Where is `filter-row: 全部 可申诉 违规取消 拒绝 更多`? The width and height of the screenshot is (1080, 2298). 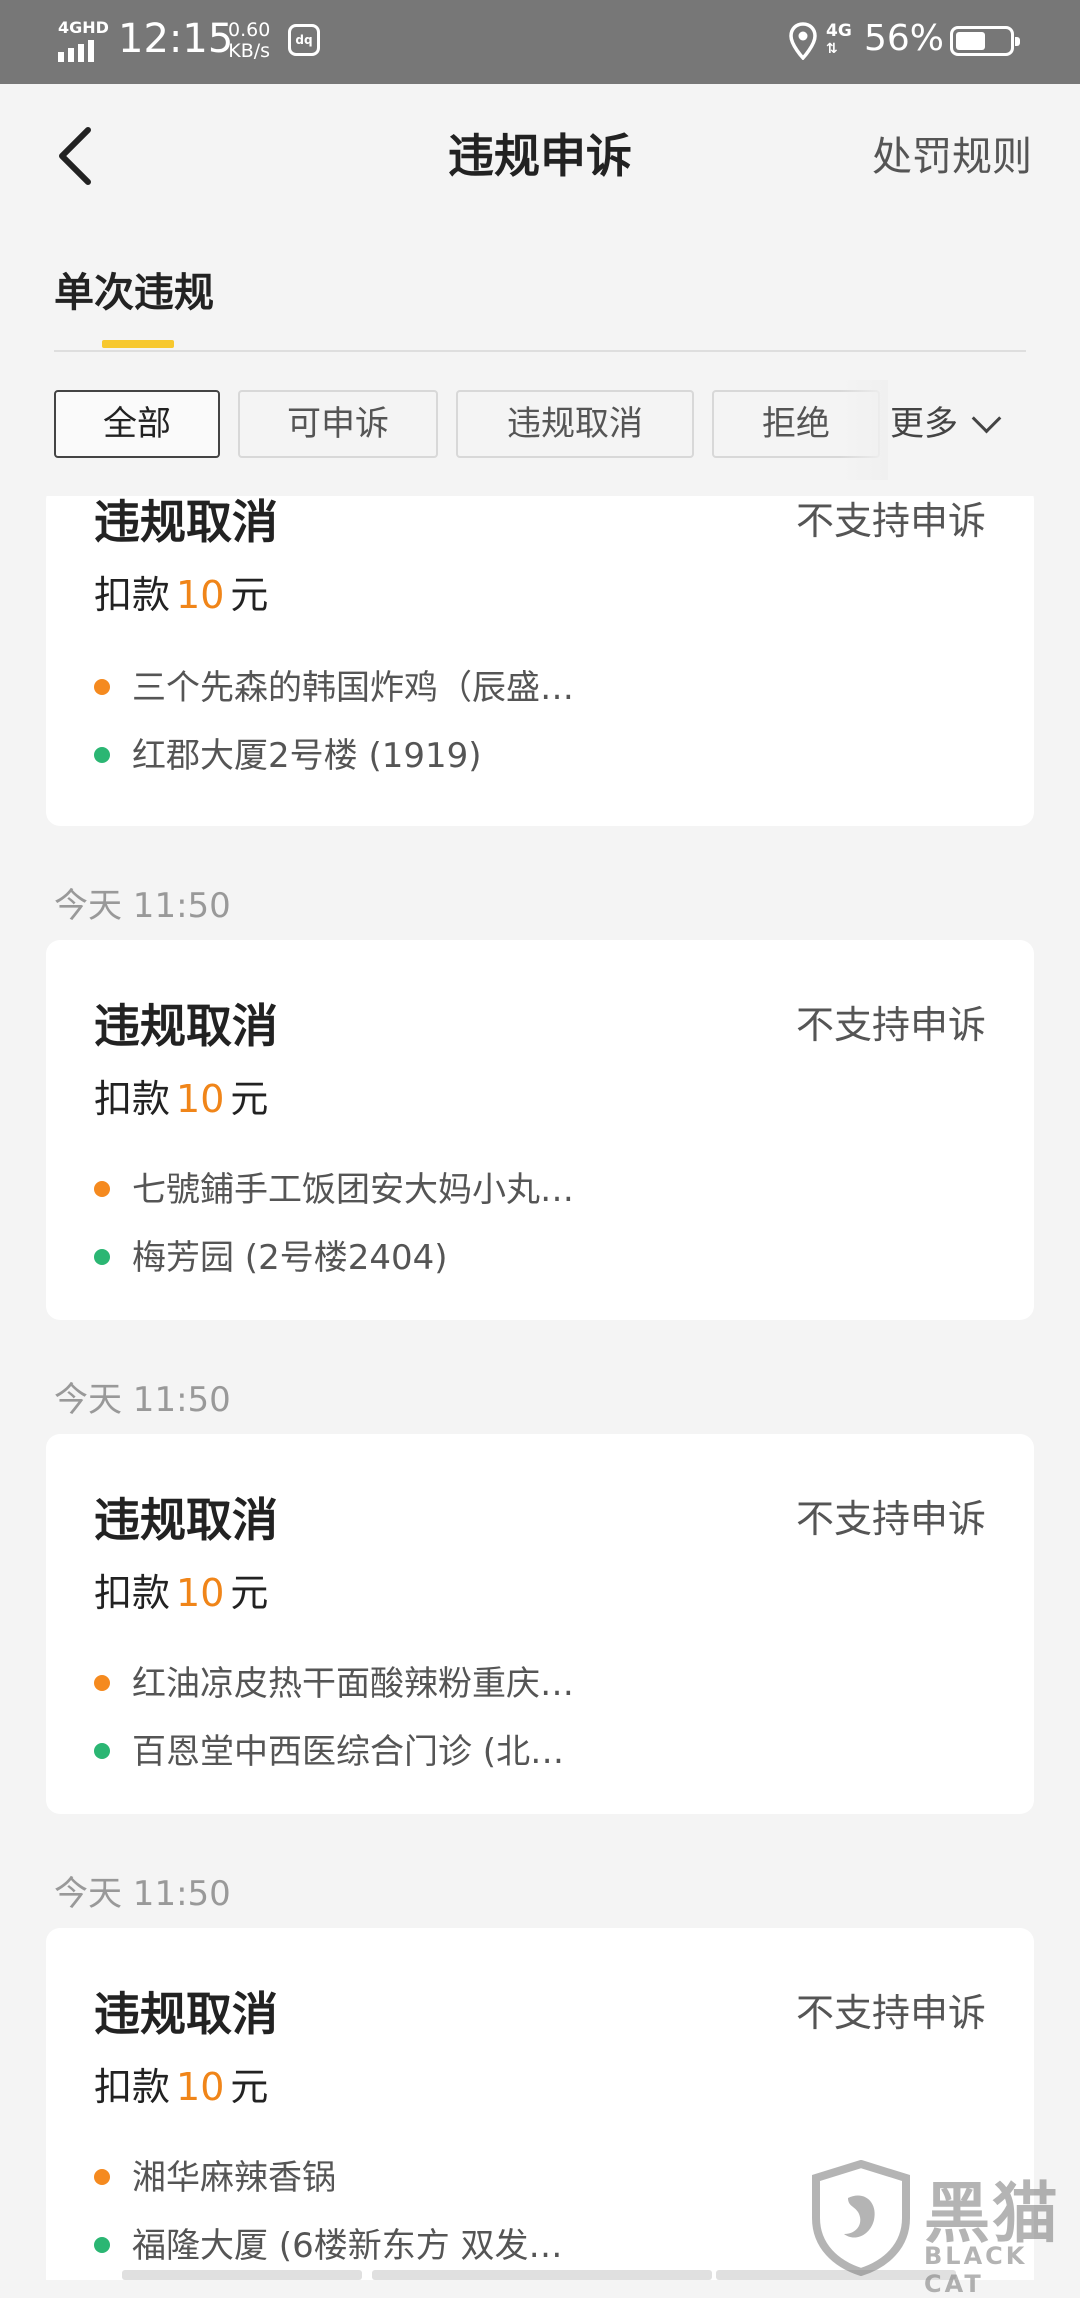 filter-row: 全部 可申诉 违规取消 拒绝 更多 is located at coordinates (540, 430).